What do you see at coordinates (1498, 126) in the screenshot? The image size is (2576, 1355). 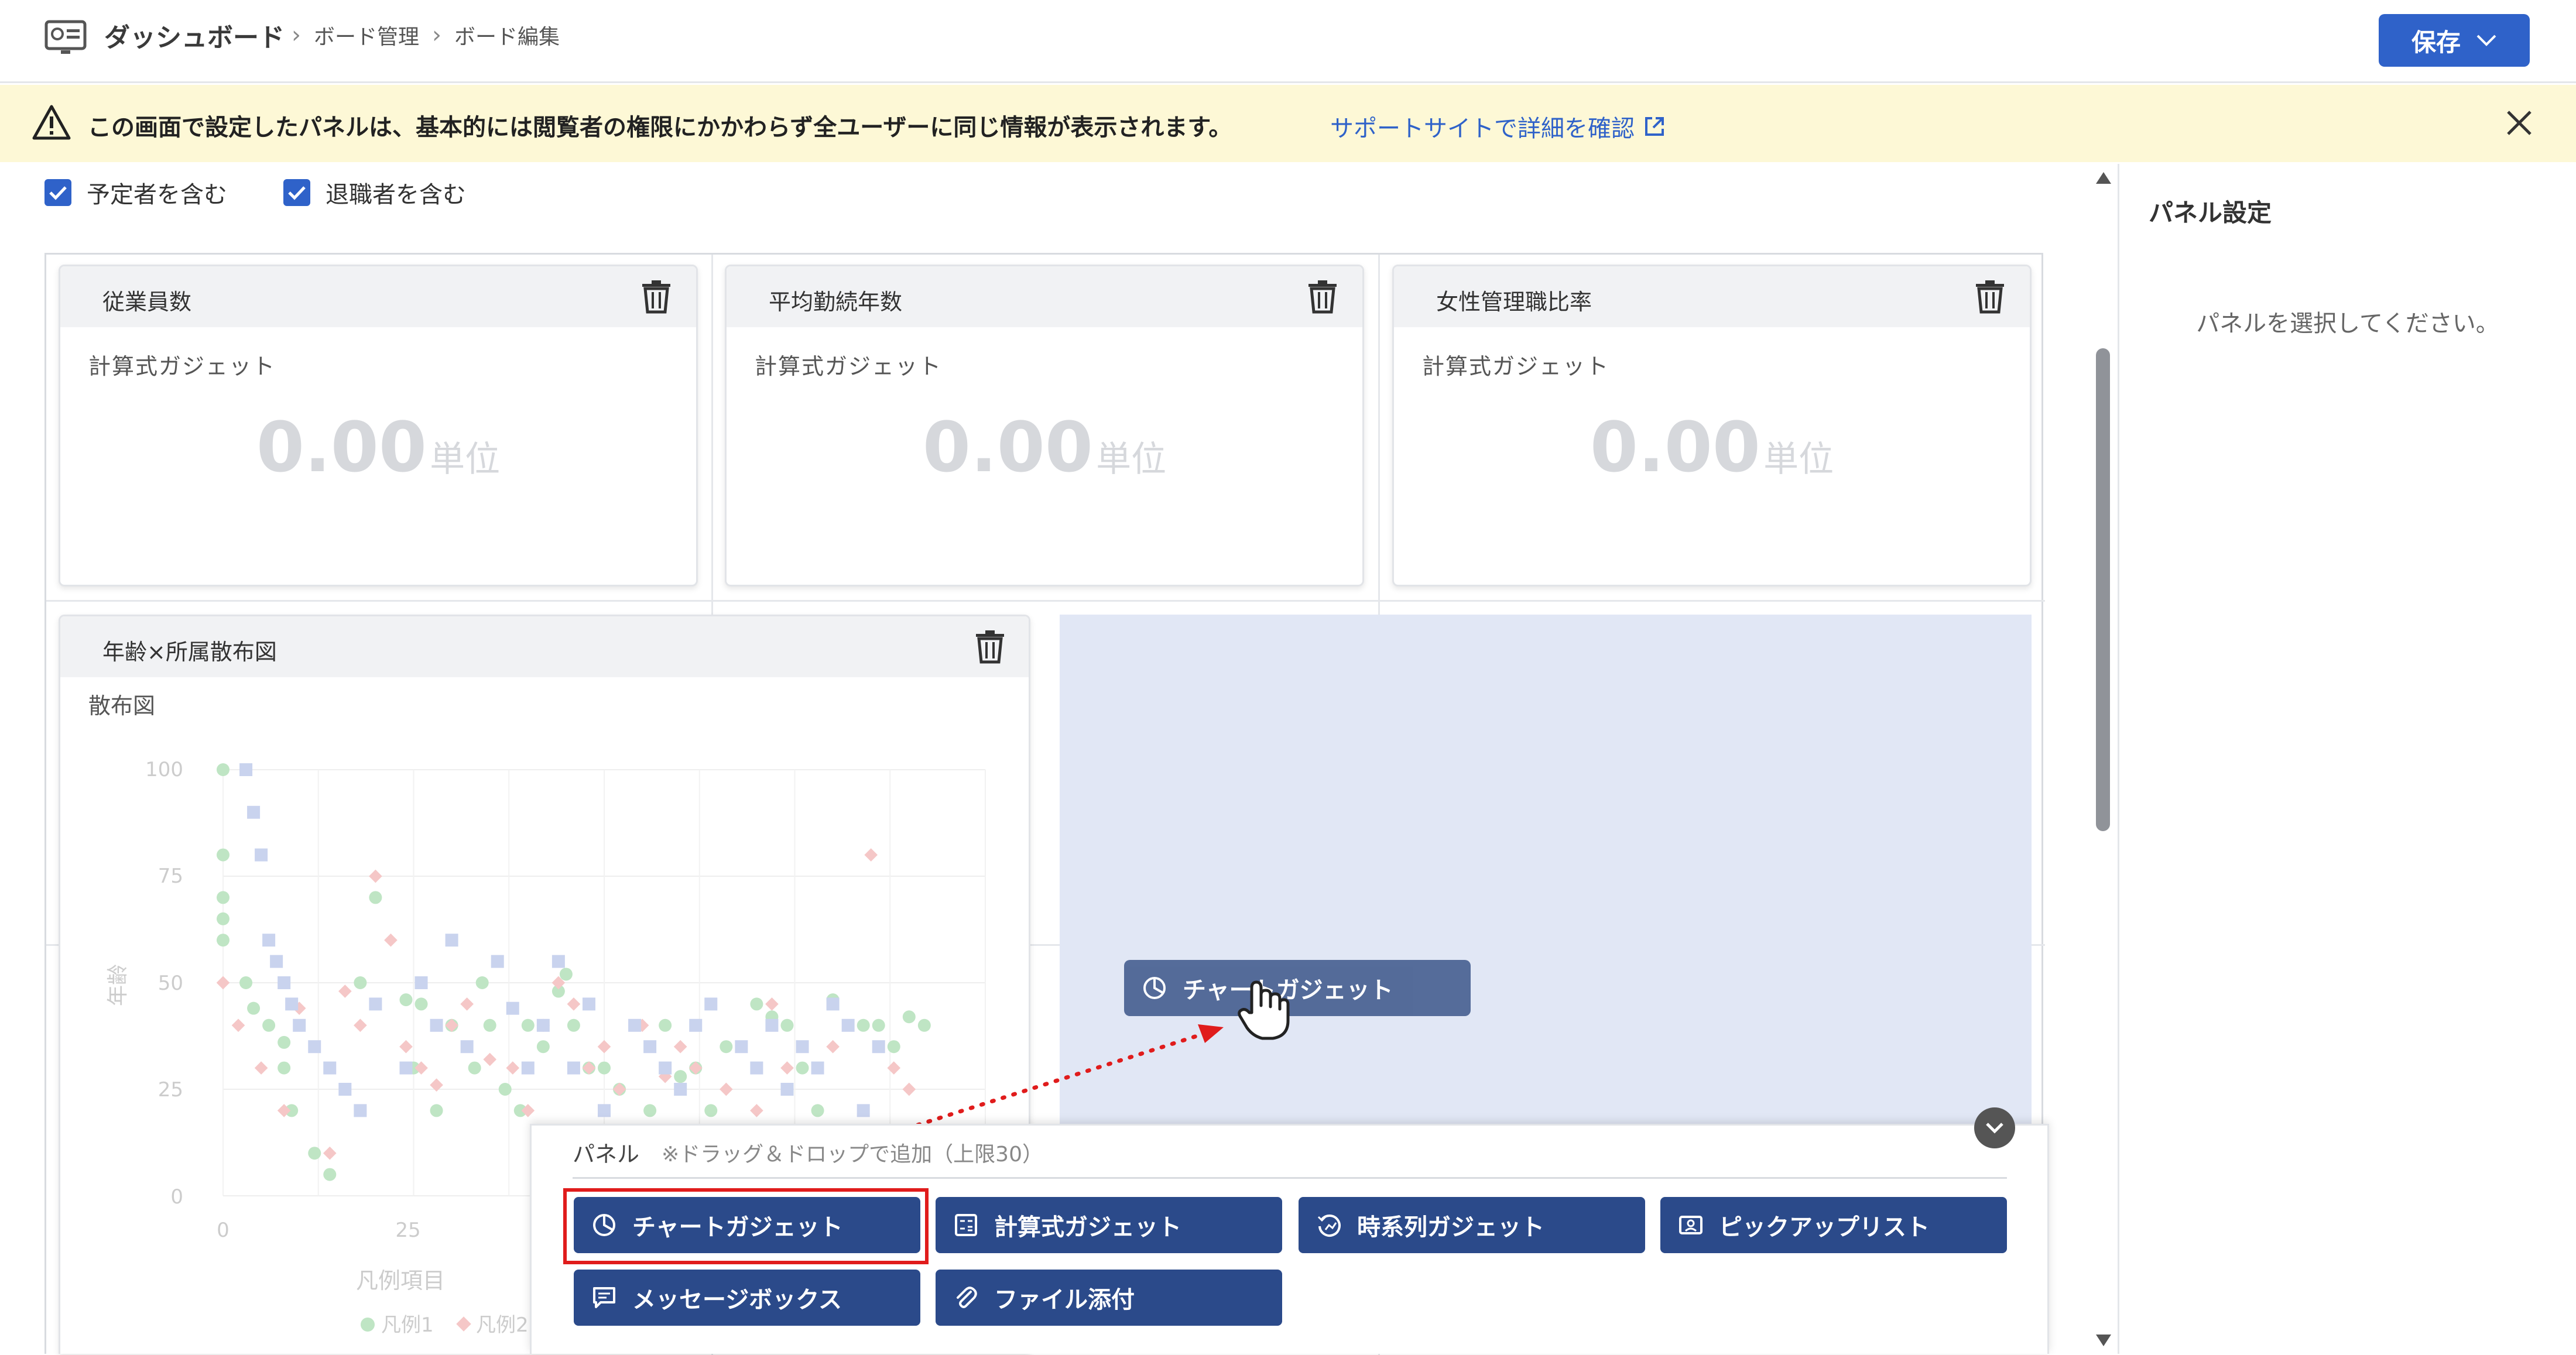 I see `support-link: サポートサイトで詳細を確認` at bounding box center [1498, 126].